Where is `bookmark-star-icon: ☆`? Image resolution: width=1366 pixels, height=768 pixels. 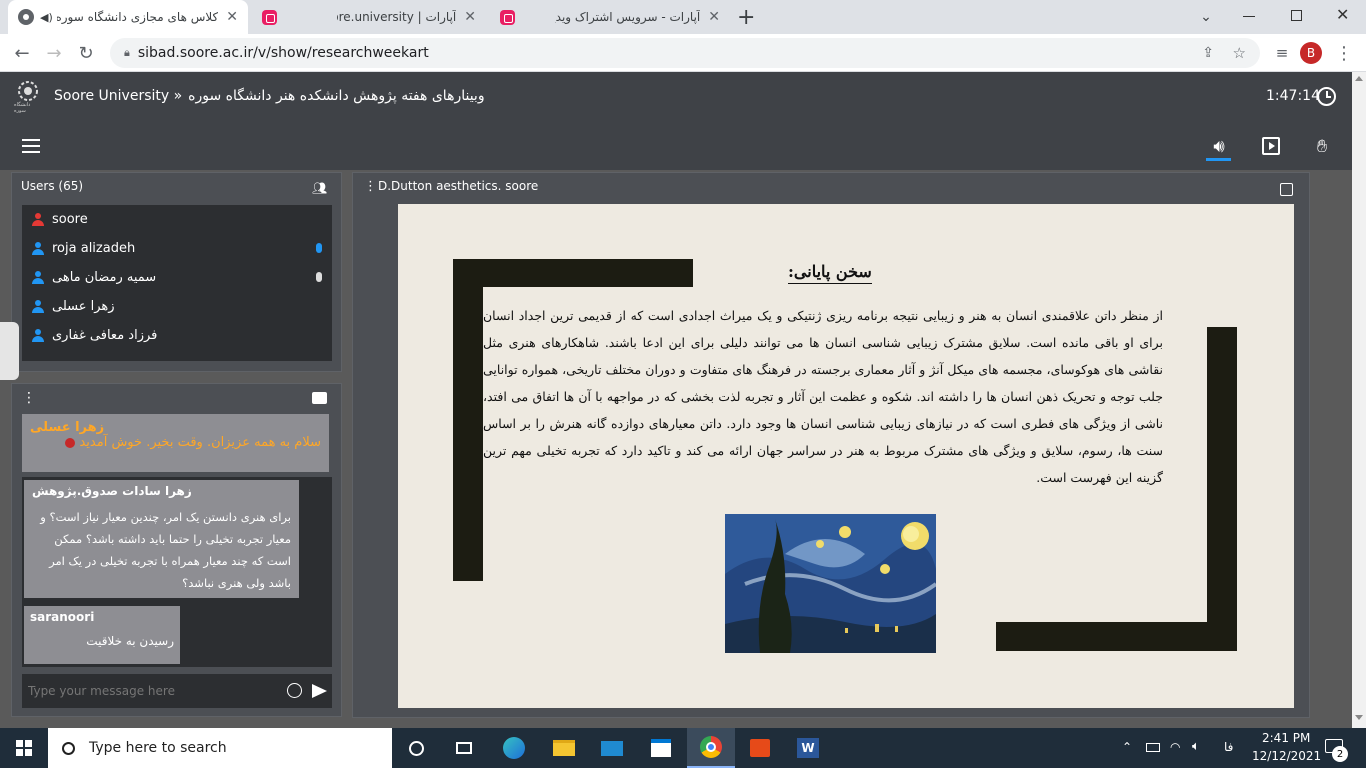 bookmark-star-icon: ☆ is located at coordinates (1239, 53).